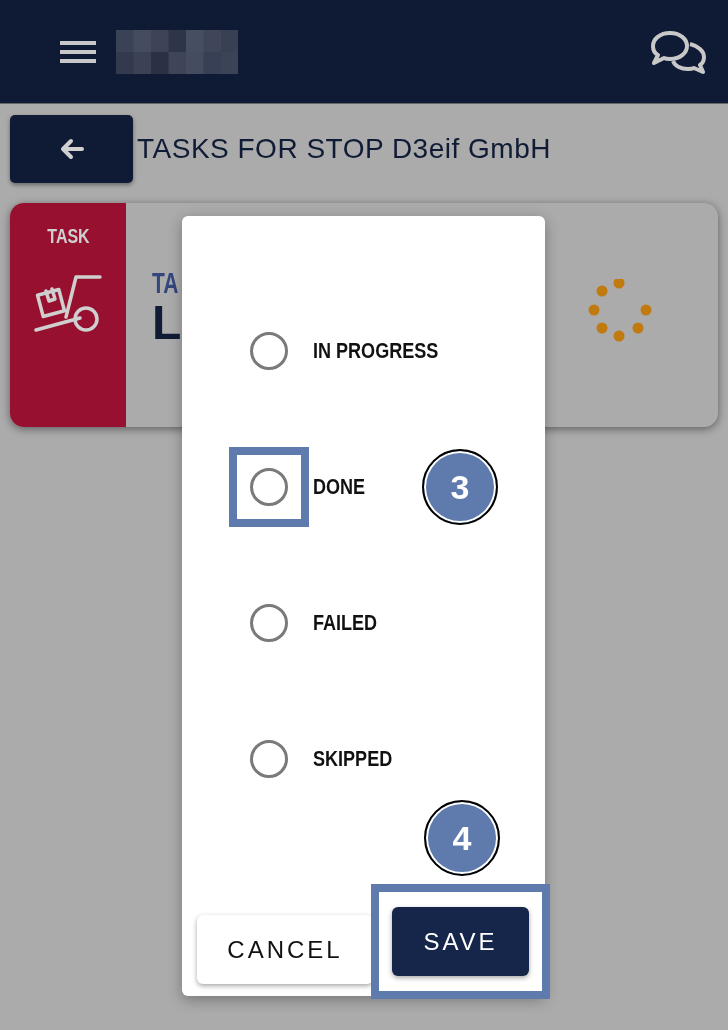 This screenshot has height=1030, width=728. Describe the element at coordinates (339, 487) in the screenshot. I see `option-label: DONE` at that location.